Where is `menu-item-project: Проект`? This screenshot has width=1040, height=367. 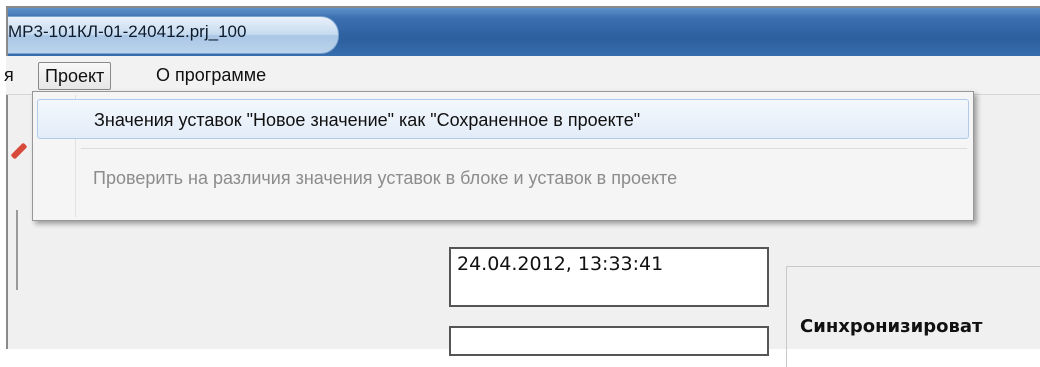 menu-item-project: Проект is located at coordinates (75, 76).